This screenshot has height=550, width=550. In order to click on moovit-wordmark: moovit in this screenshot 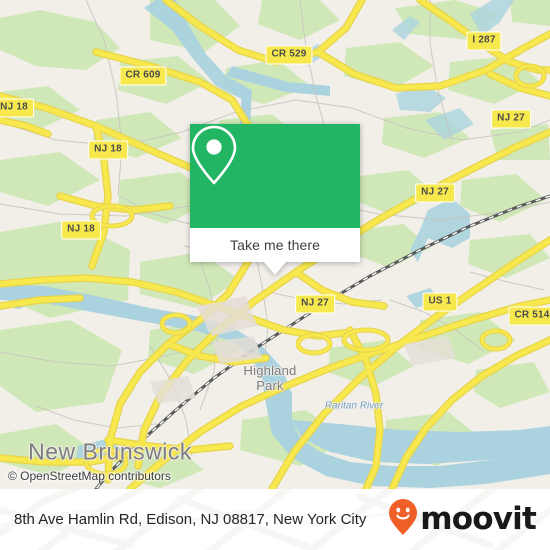, I will do `click(478, 519)`.